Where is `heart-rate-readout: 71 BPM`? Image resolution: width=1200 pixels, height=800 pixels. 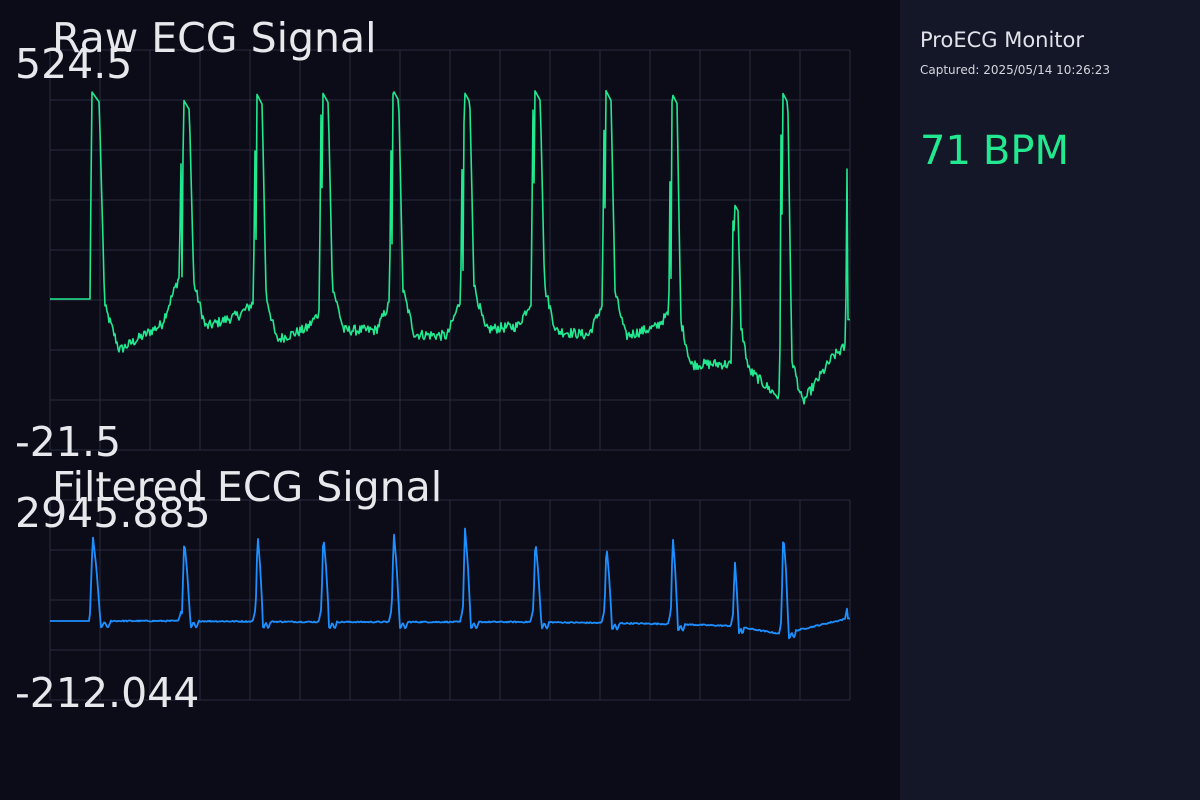 heart-rate-readout: 71 BPM is located at coordinates (994, 151).